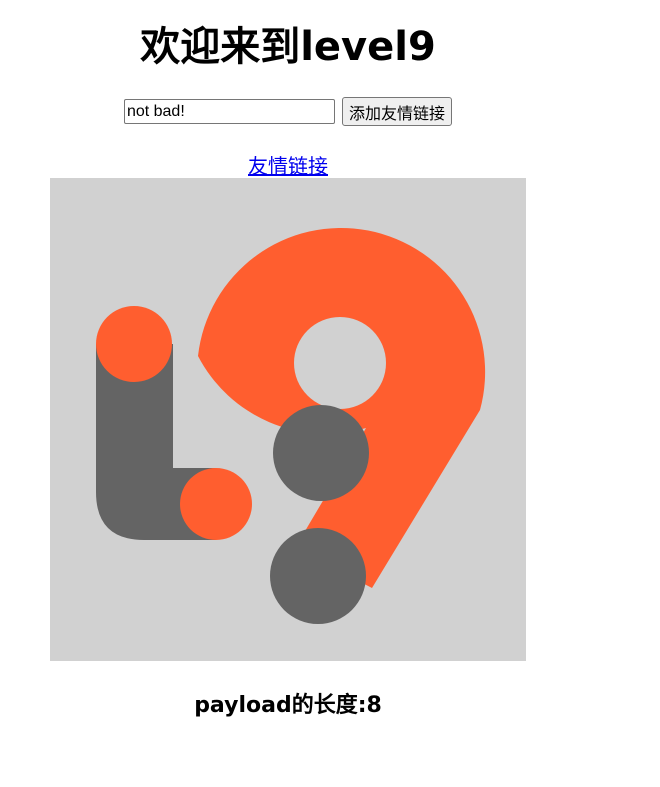  Describe the element at coordinates (397, 111) in the screenshot. I see `add-friend-link-button: 添加友情链接` at that location.